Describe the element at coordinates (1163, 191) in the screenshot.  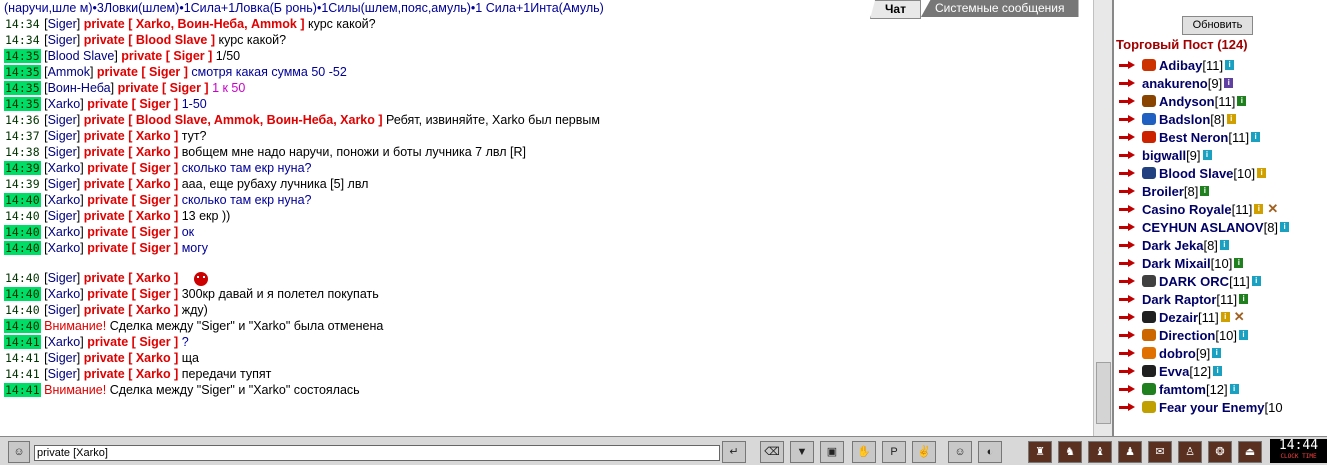
I see `user-name: Broiler` at that location.